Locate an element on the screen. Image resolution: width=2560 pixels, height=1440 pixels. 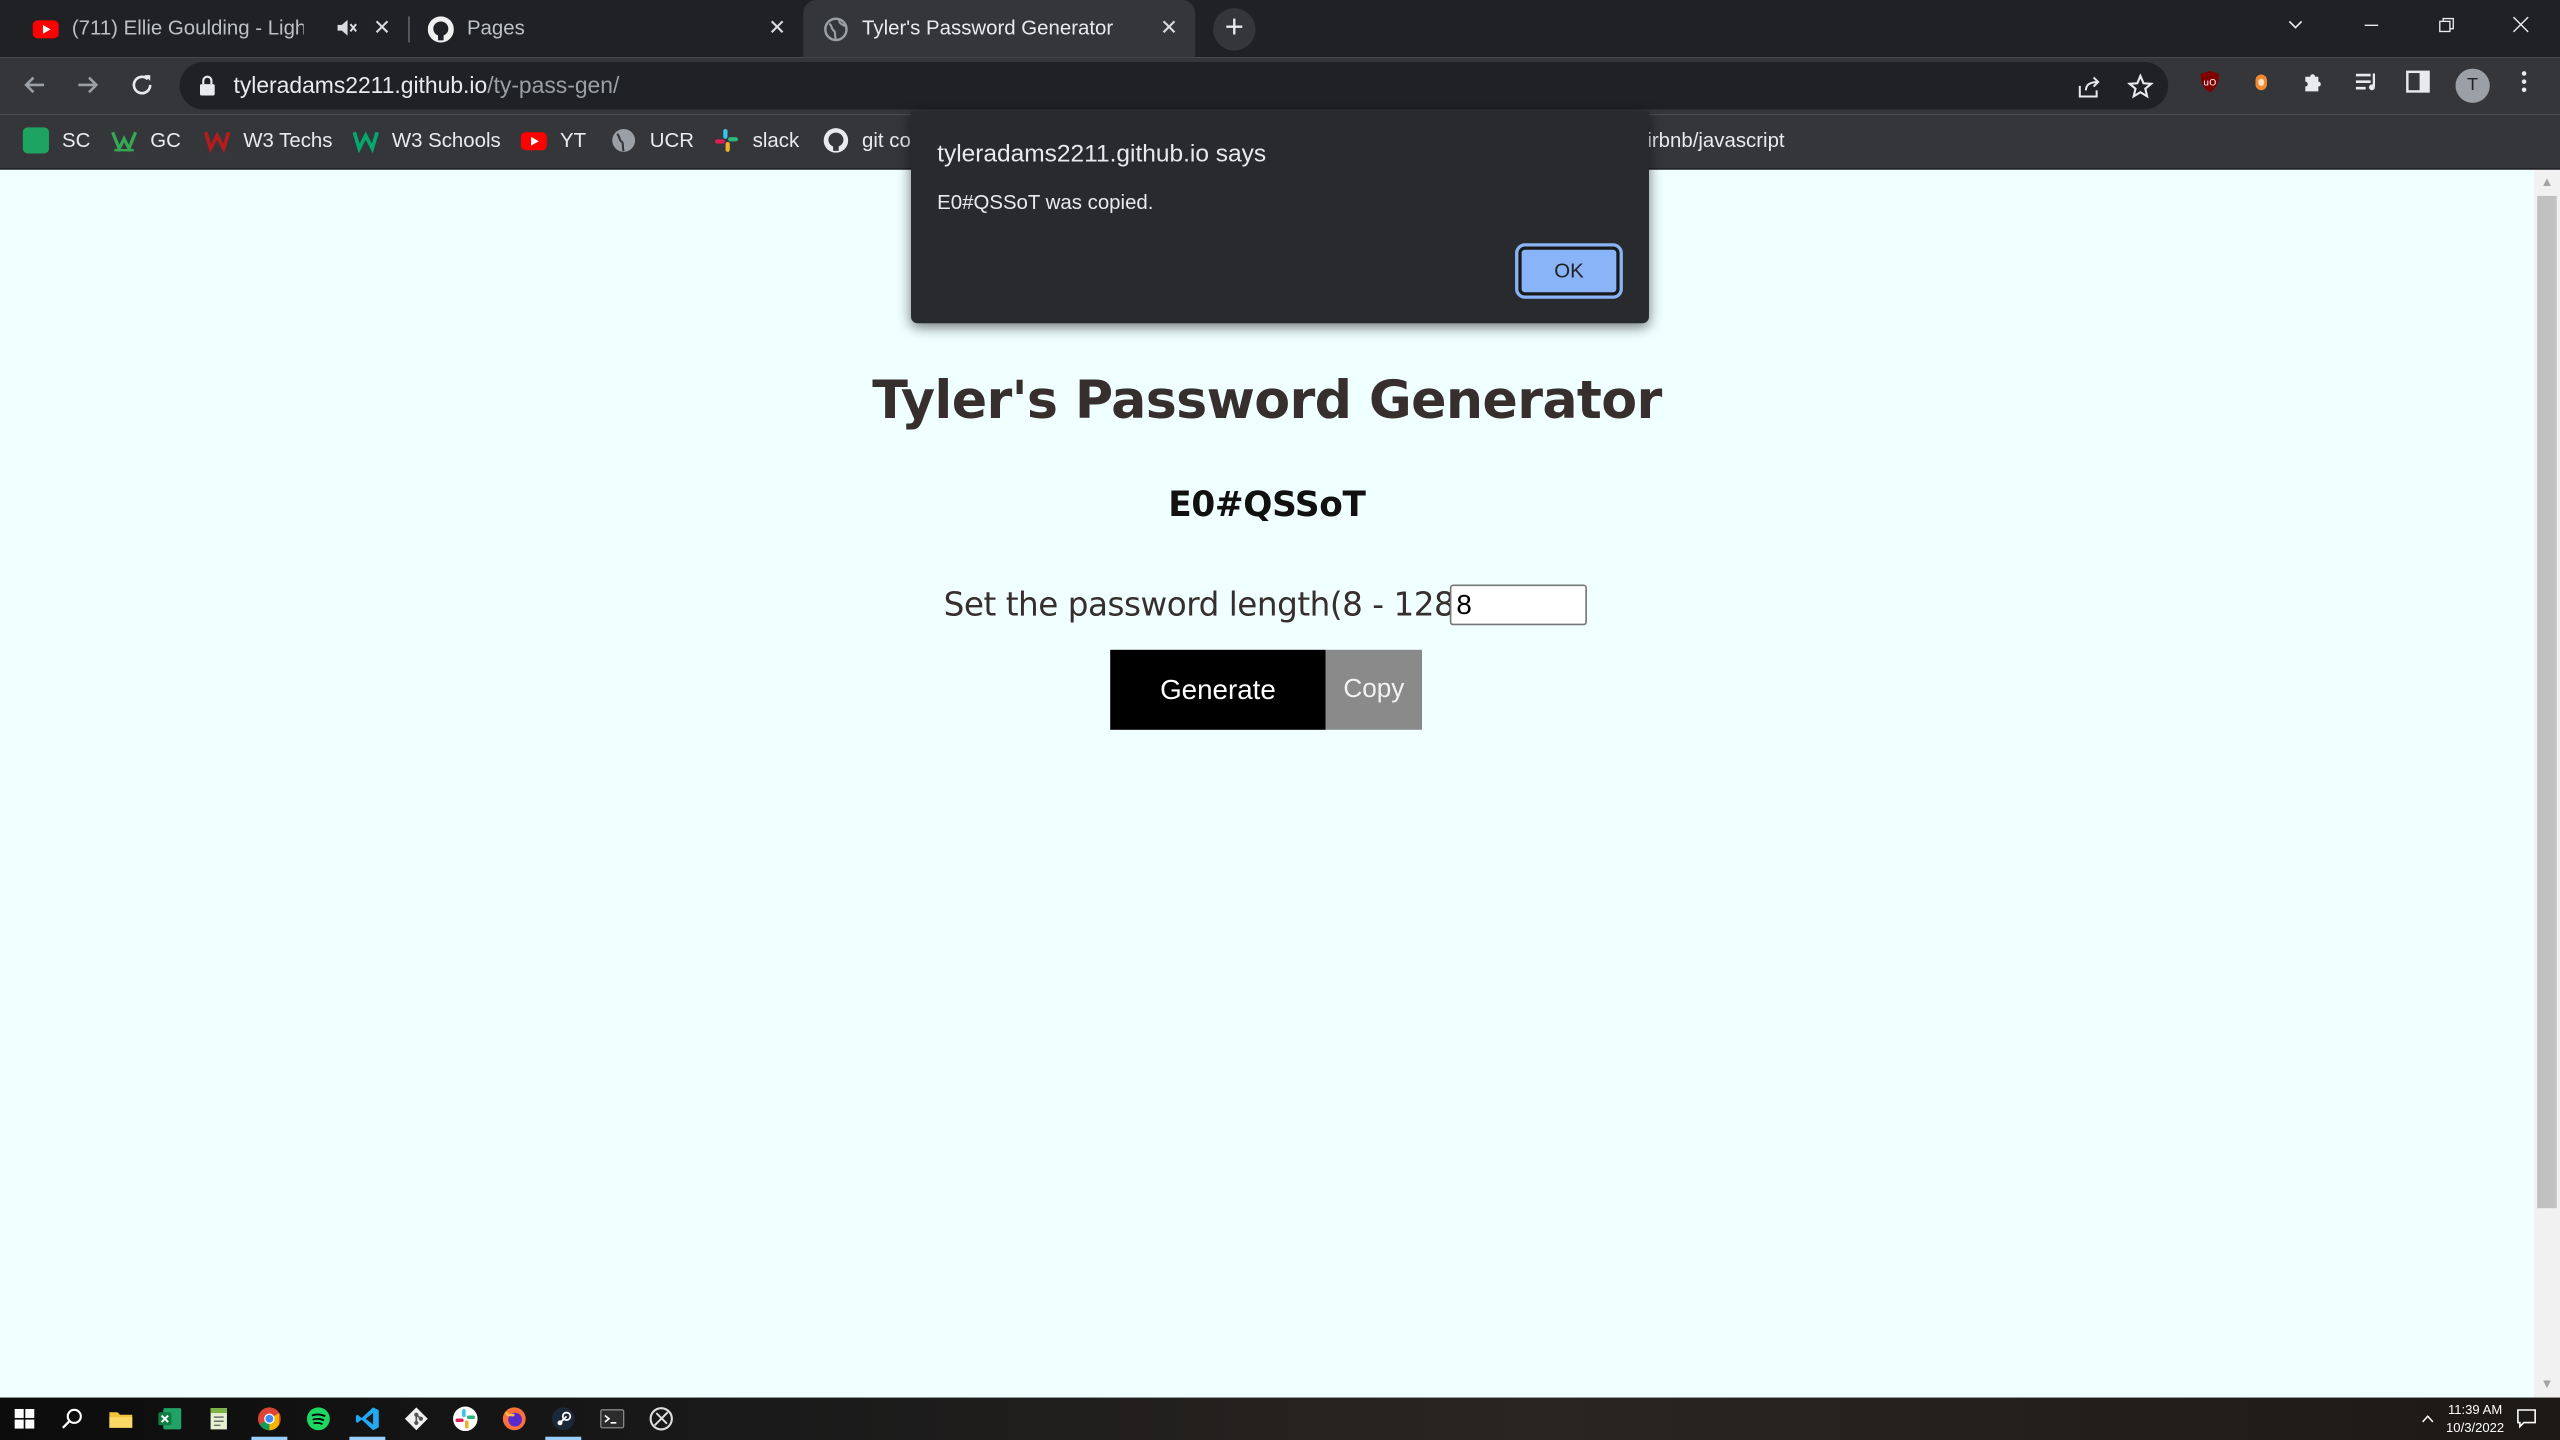
chevron-up-icon is located at coordinates (2428, 1419).